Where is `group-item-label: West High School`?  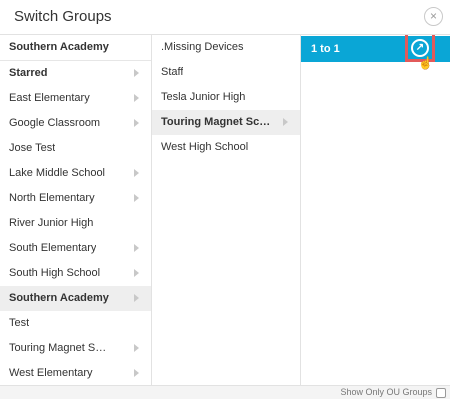
group-item-label: West High School is located at coordinates (205, 147).